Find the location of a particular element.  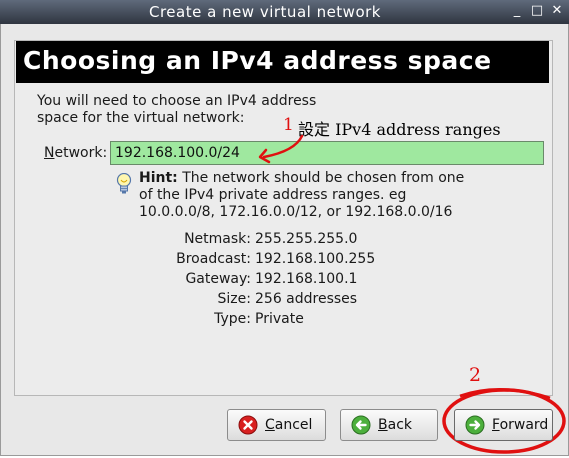

size-label: Size: is located at coordinates (234, 299).